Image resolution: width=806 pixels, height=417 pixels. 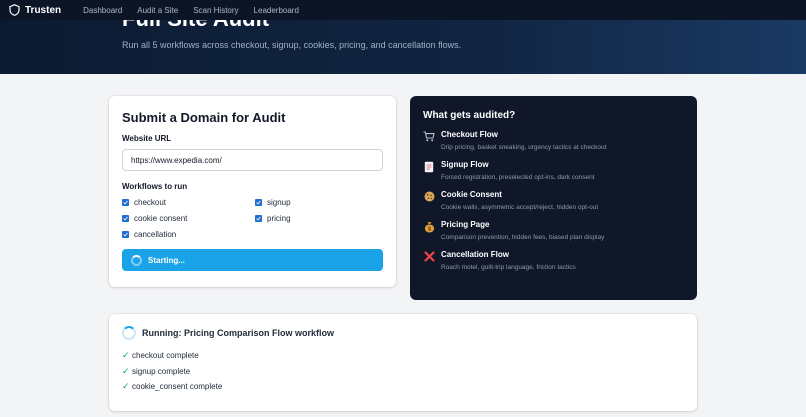 I want to click on workflow-label: cookie consent, so click(x=161, y=218).